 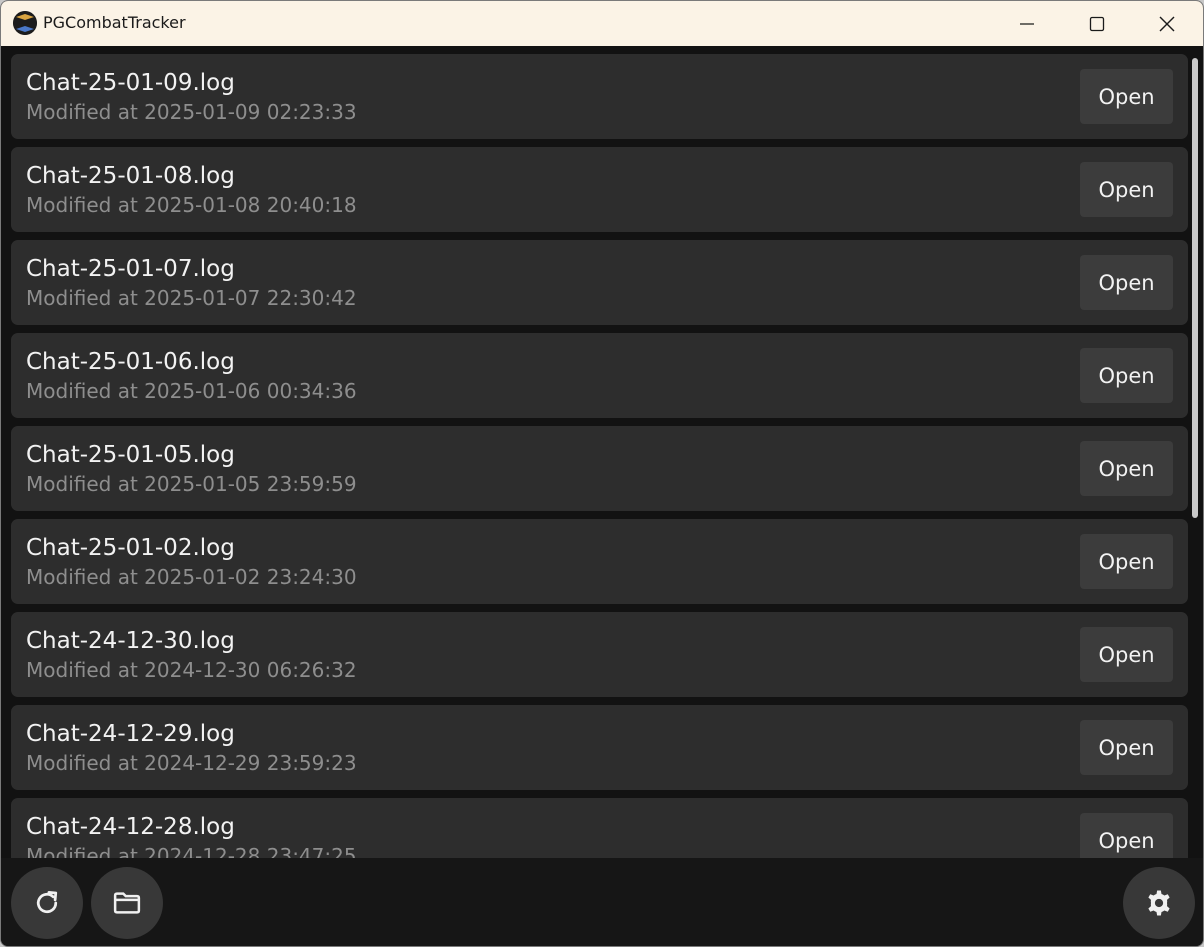 I want to click on maximize-button, so click(x=1097, y=23).